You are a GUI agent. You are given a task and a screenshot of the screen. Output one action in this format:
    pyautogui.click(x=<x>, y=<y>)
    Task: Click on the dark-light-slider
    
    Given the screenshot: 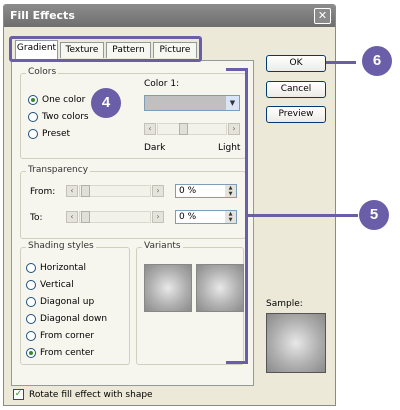 What is the action you would take?
    pyautogui.click(x=192, y=129)
    